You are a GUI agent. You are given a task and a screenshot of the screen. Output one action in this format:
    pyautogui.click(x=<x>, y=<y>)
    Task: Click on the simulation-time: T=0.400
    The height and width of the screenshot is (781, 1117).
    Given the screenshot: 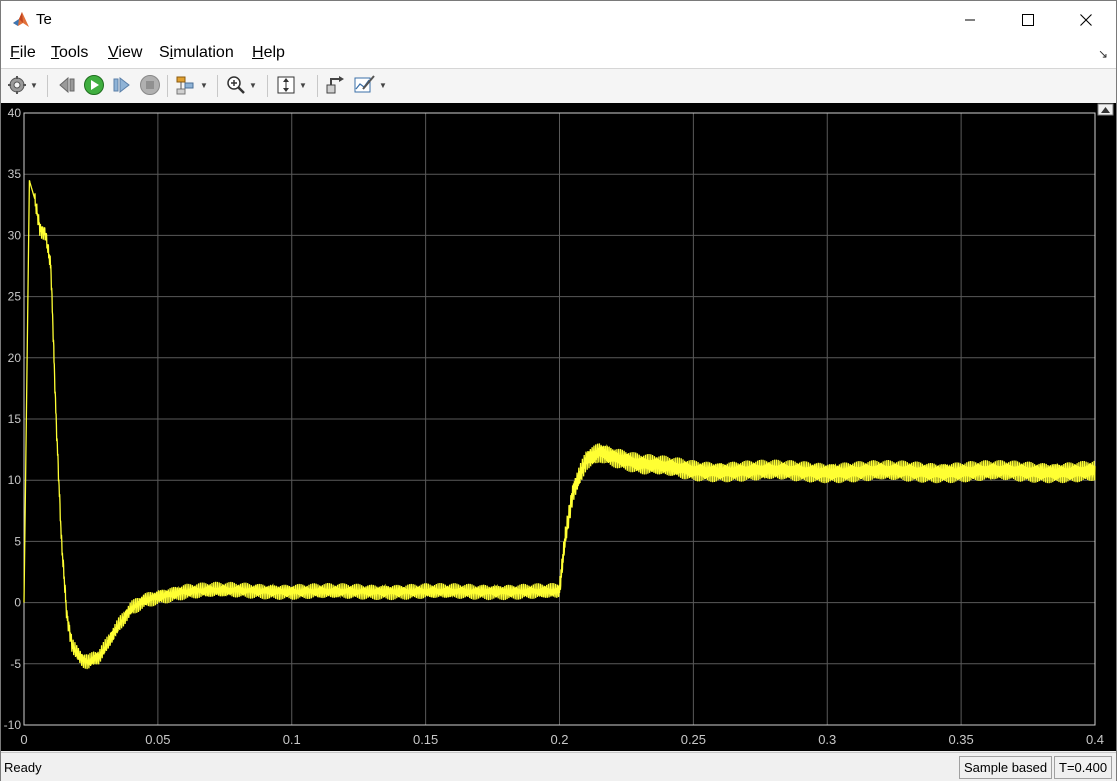 What is the action you would take?
    pyautogui.click(x=1083, y=767)
    